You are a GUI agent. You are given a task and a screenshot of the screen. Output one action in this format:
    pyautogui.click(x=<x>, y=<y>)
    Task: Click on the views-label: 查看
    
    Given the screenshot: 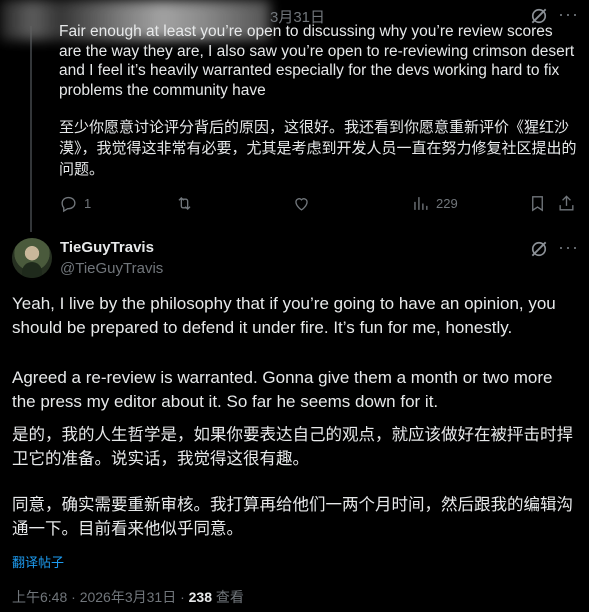 What is the action you would take?
    pyautogui.click(x=228, y=597)
    